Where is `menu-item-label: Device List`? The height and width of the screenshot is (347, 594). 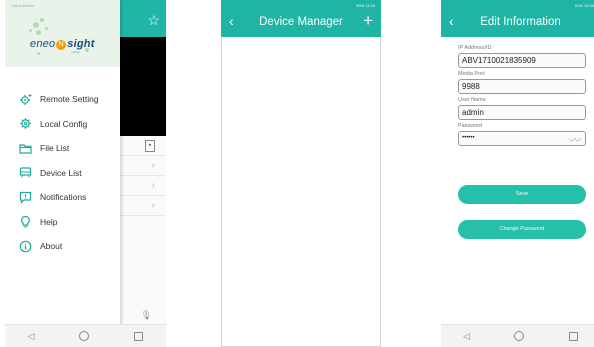 menu-item-label: Device List is located at coordinates (61, 172).